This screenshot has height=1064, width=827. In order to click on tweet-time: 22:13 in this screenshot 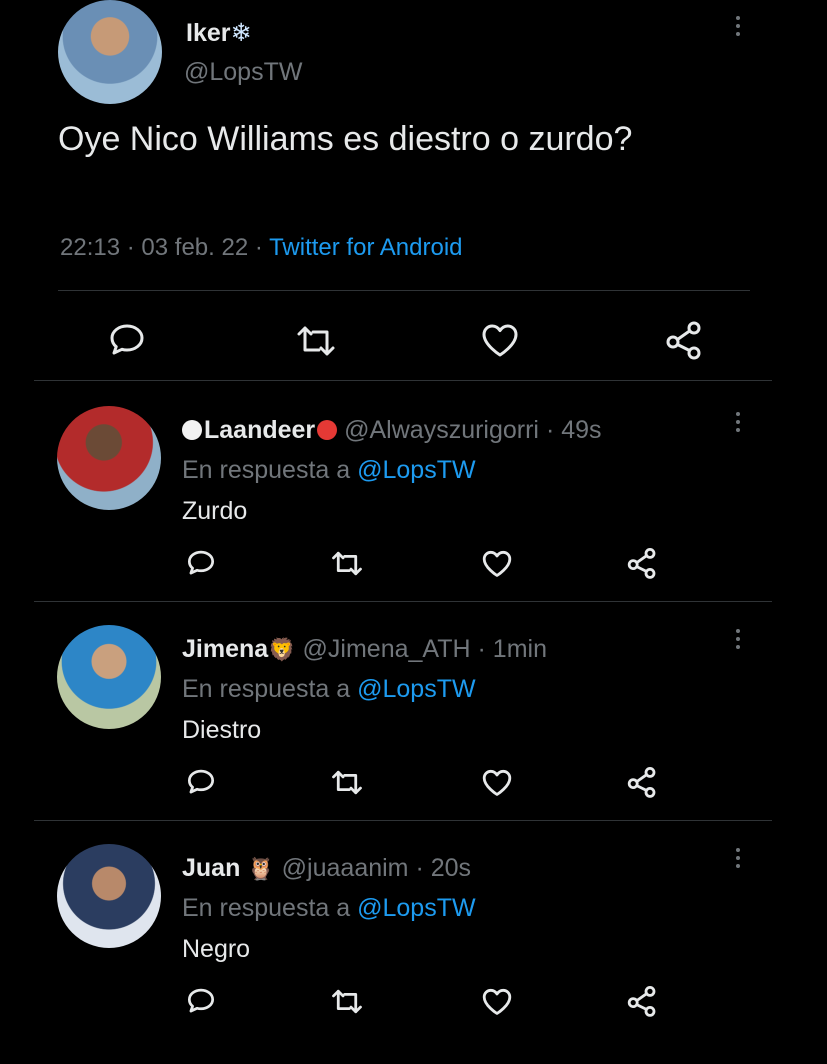, I will do `click(90, 247)`.